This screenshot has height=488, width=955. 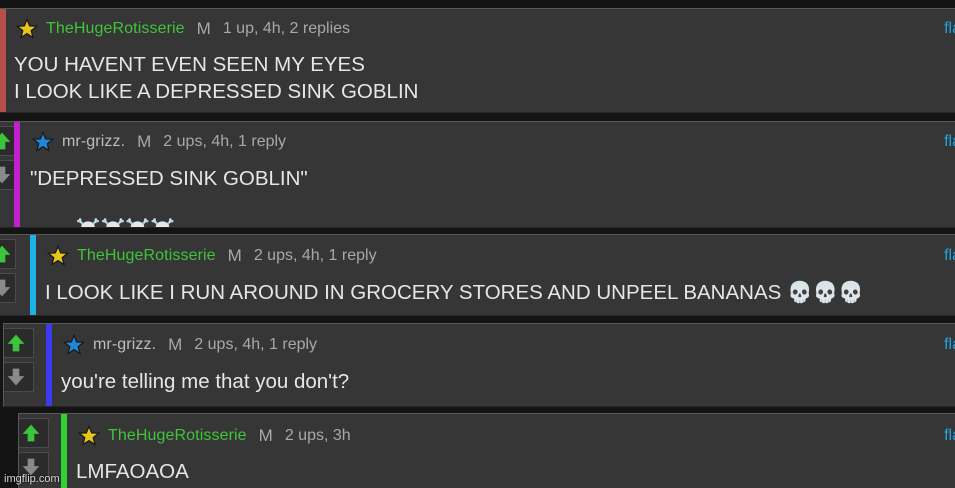 What do you see at coordinates (189, 64) in the screenshot?
I see `comment-text-line-1: YOU HAVENT EVEN SEEN MY EYES` at bounding box center [189, 64].